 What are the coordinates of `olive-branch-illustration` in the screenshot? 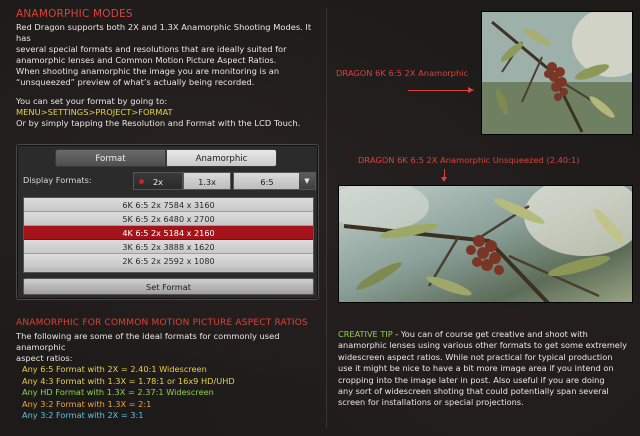 It's located at (557, 73).